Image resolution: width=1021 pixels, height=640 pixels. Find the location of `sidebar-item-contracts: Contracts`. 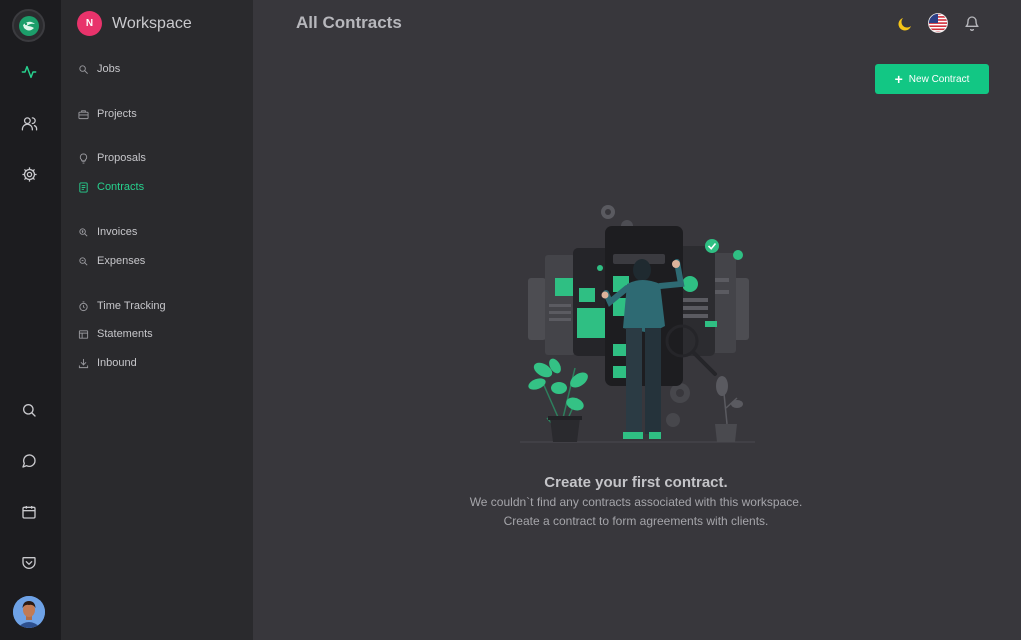

sidebar-item-contracts: Contracts is located at coordinates (110, 187).